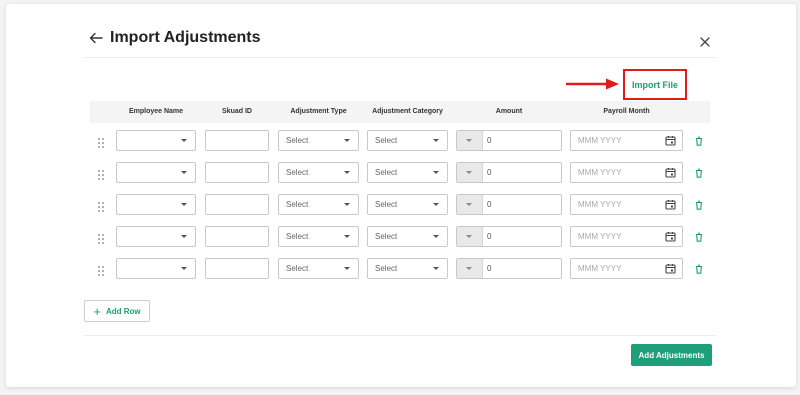 The width and height of the screenshot is (800, 395). I want to click on red-arrow-icon, so click(592, 84).